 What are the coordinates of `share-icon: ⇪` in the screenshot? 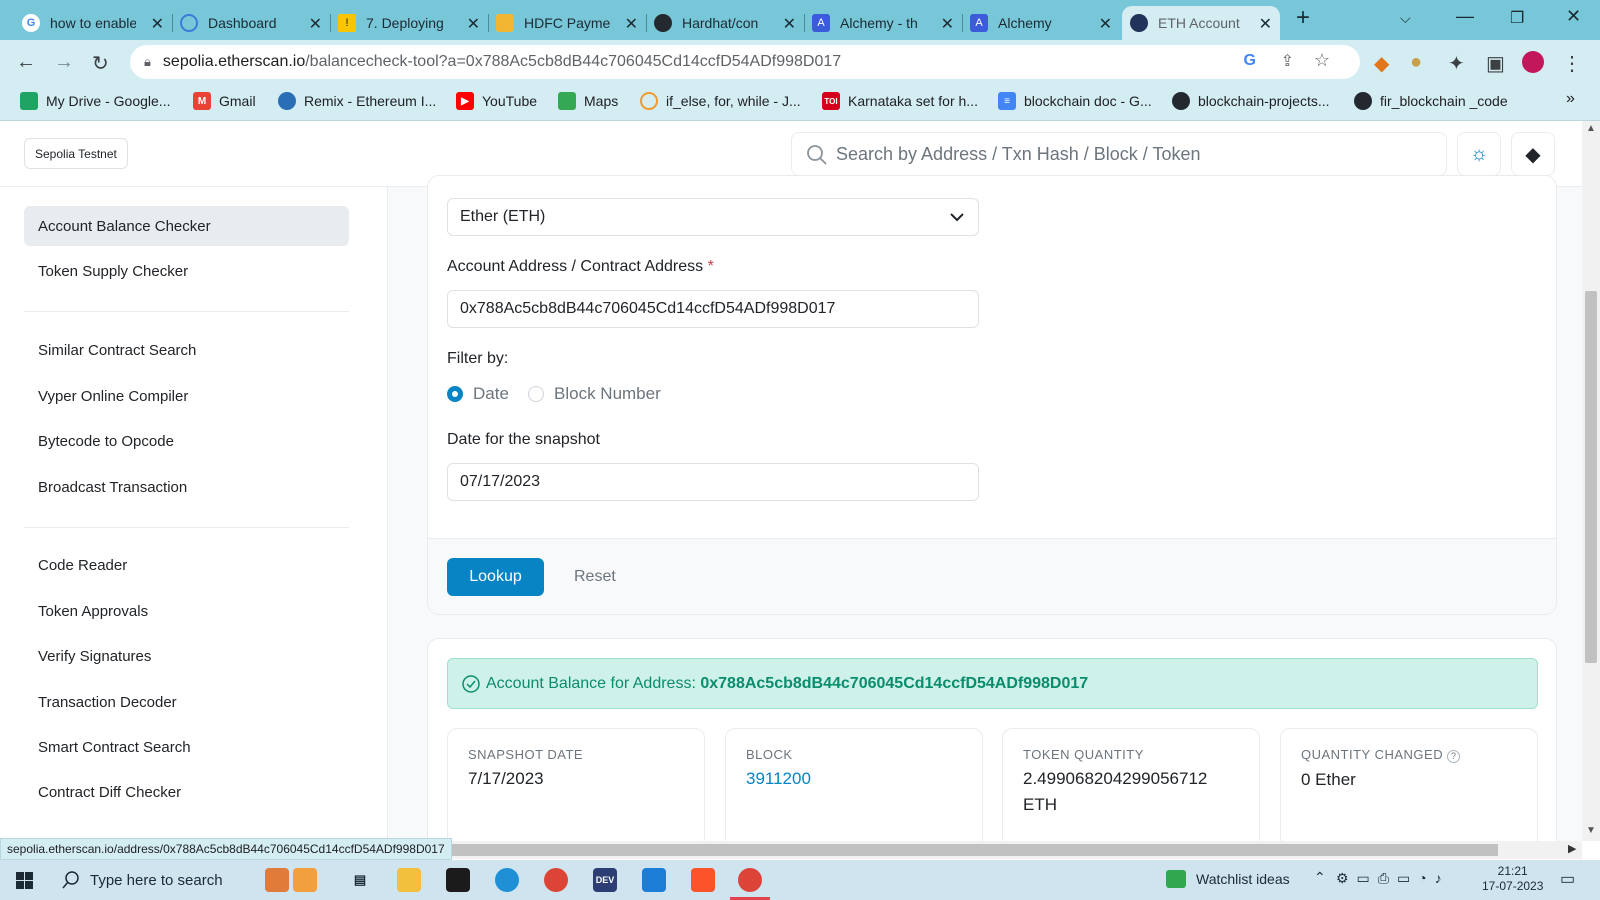 It's located at (1287, 61).